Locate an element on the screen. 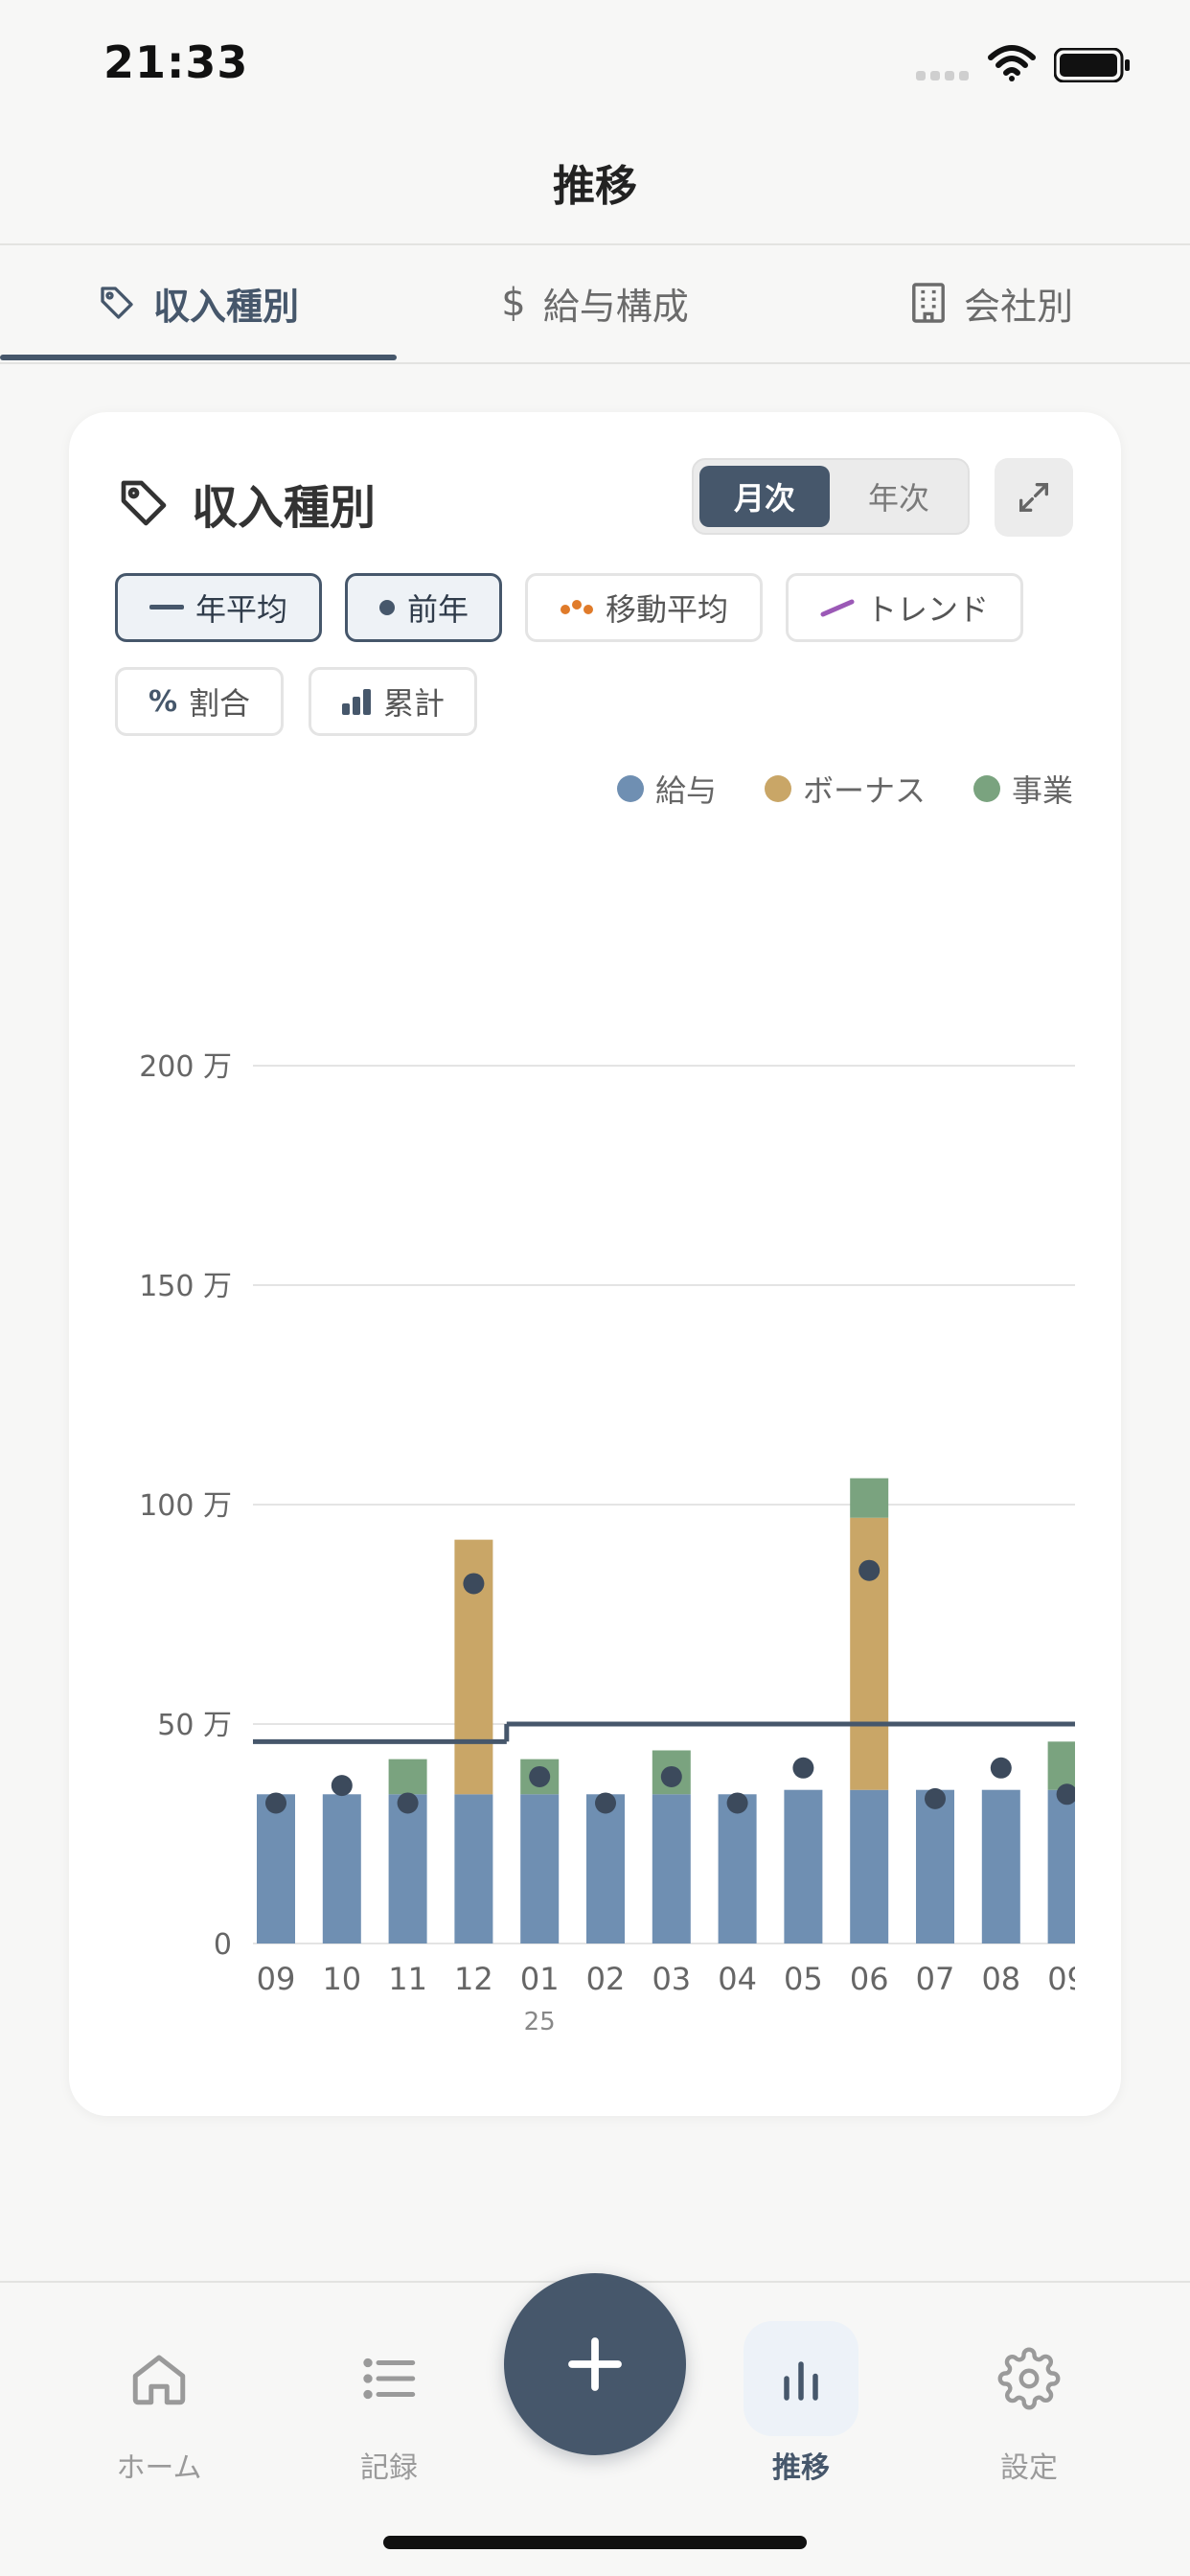  tabbar-records: 記録 is located at coordinates (389, 2403).